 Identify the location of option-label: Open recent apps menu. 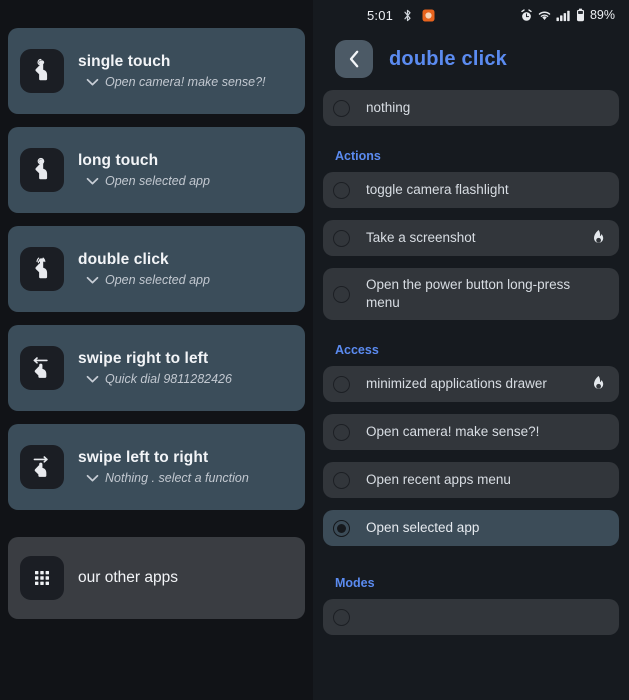
(438, 479).